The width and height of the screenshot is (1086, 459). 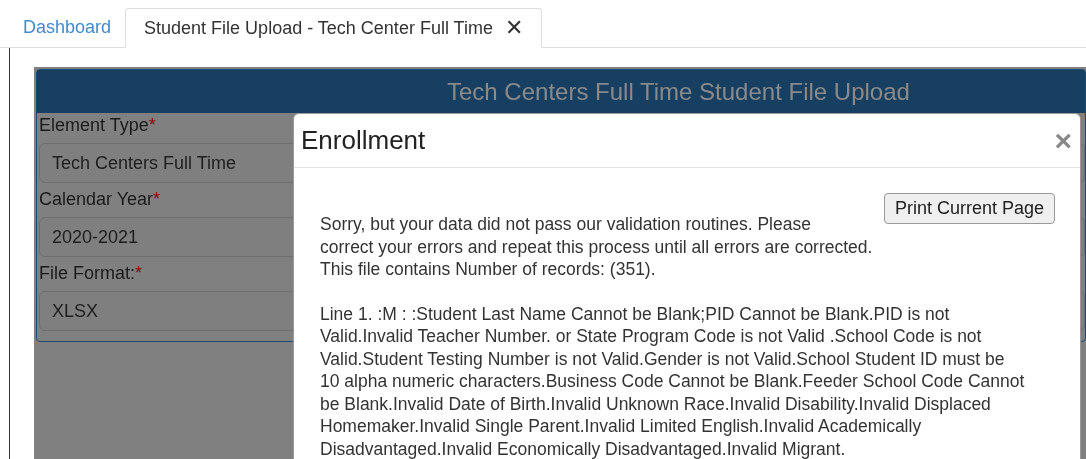 What do you see at coordinates (488, 269) in the screenshot?
I see `message-line: This file contains Number of records: (351).` at bounding box center [488, 269].